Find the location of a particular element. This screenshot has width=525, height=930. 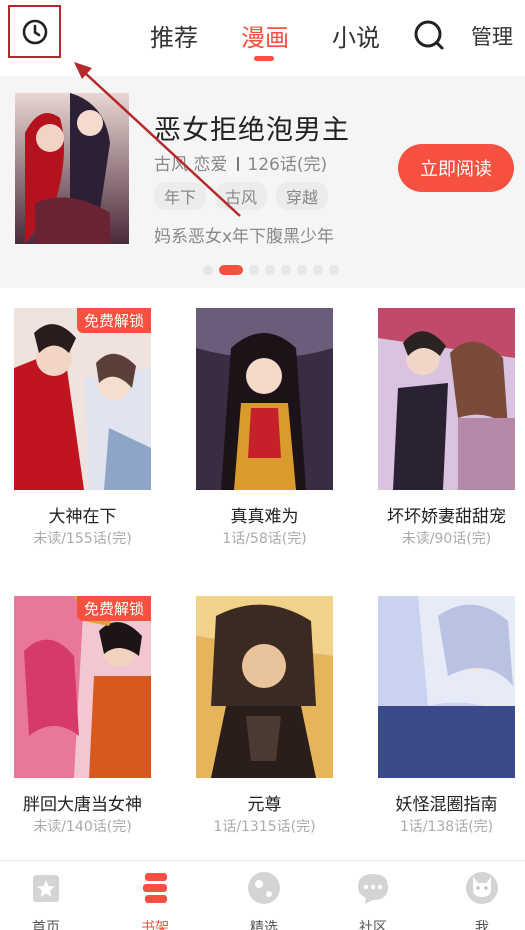

comic-card: 妖怪混圈指南 1话/138话(完) is located at coordinates (451, 721).